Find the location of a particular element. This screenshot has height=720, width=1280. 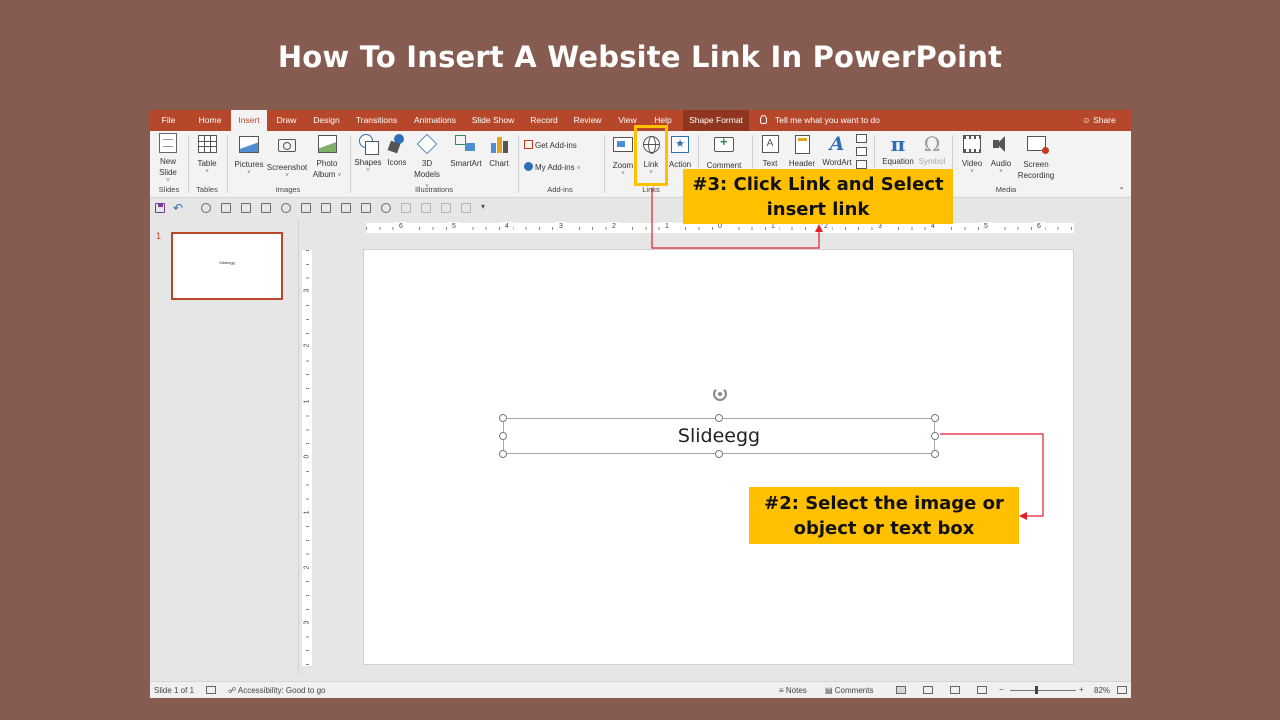

step3-callout-line1: #3: Click Link and Select is located at coordinates (818, 184).